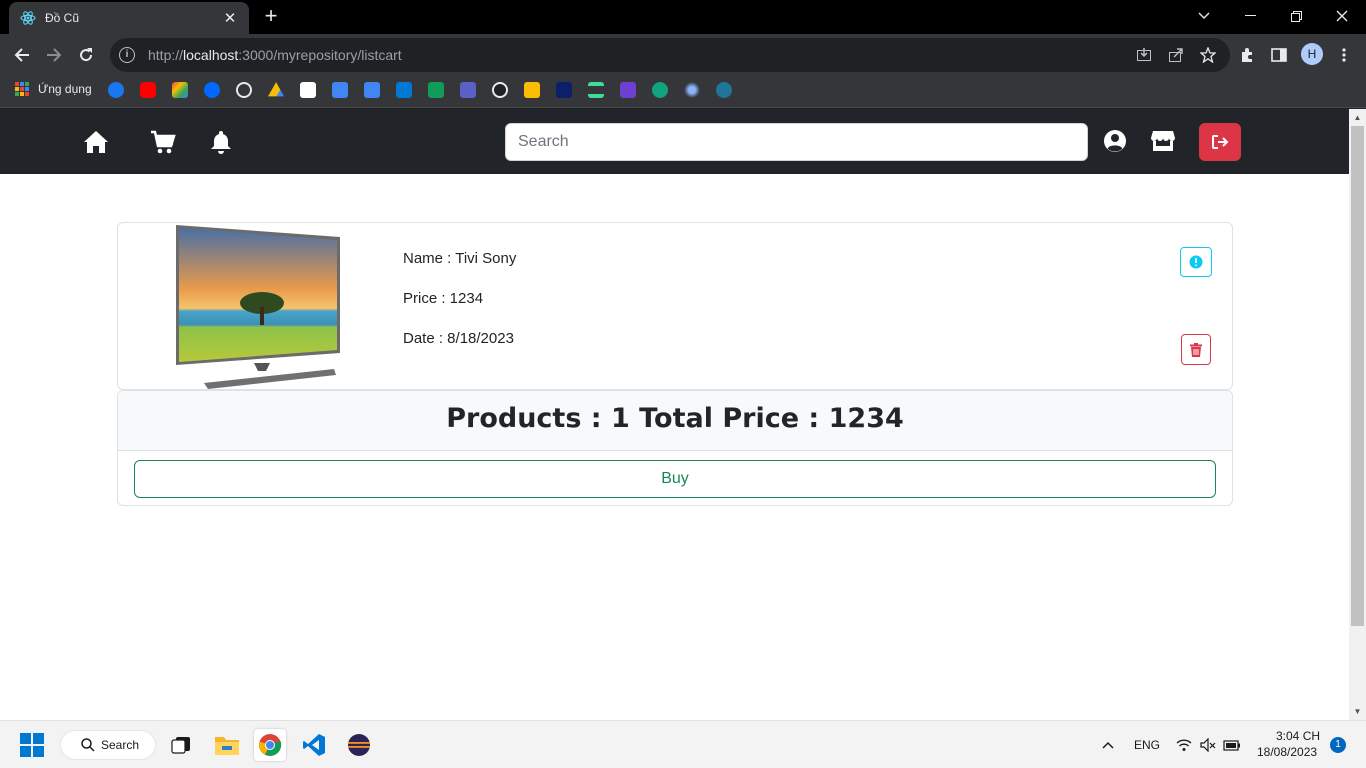 The width and height of the screenshot is (1366, 768). What do you see at coordinates (1342, 16) in the screenshot?
I see `close-window-button` at bounding box center [1342, 16].